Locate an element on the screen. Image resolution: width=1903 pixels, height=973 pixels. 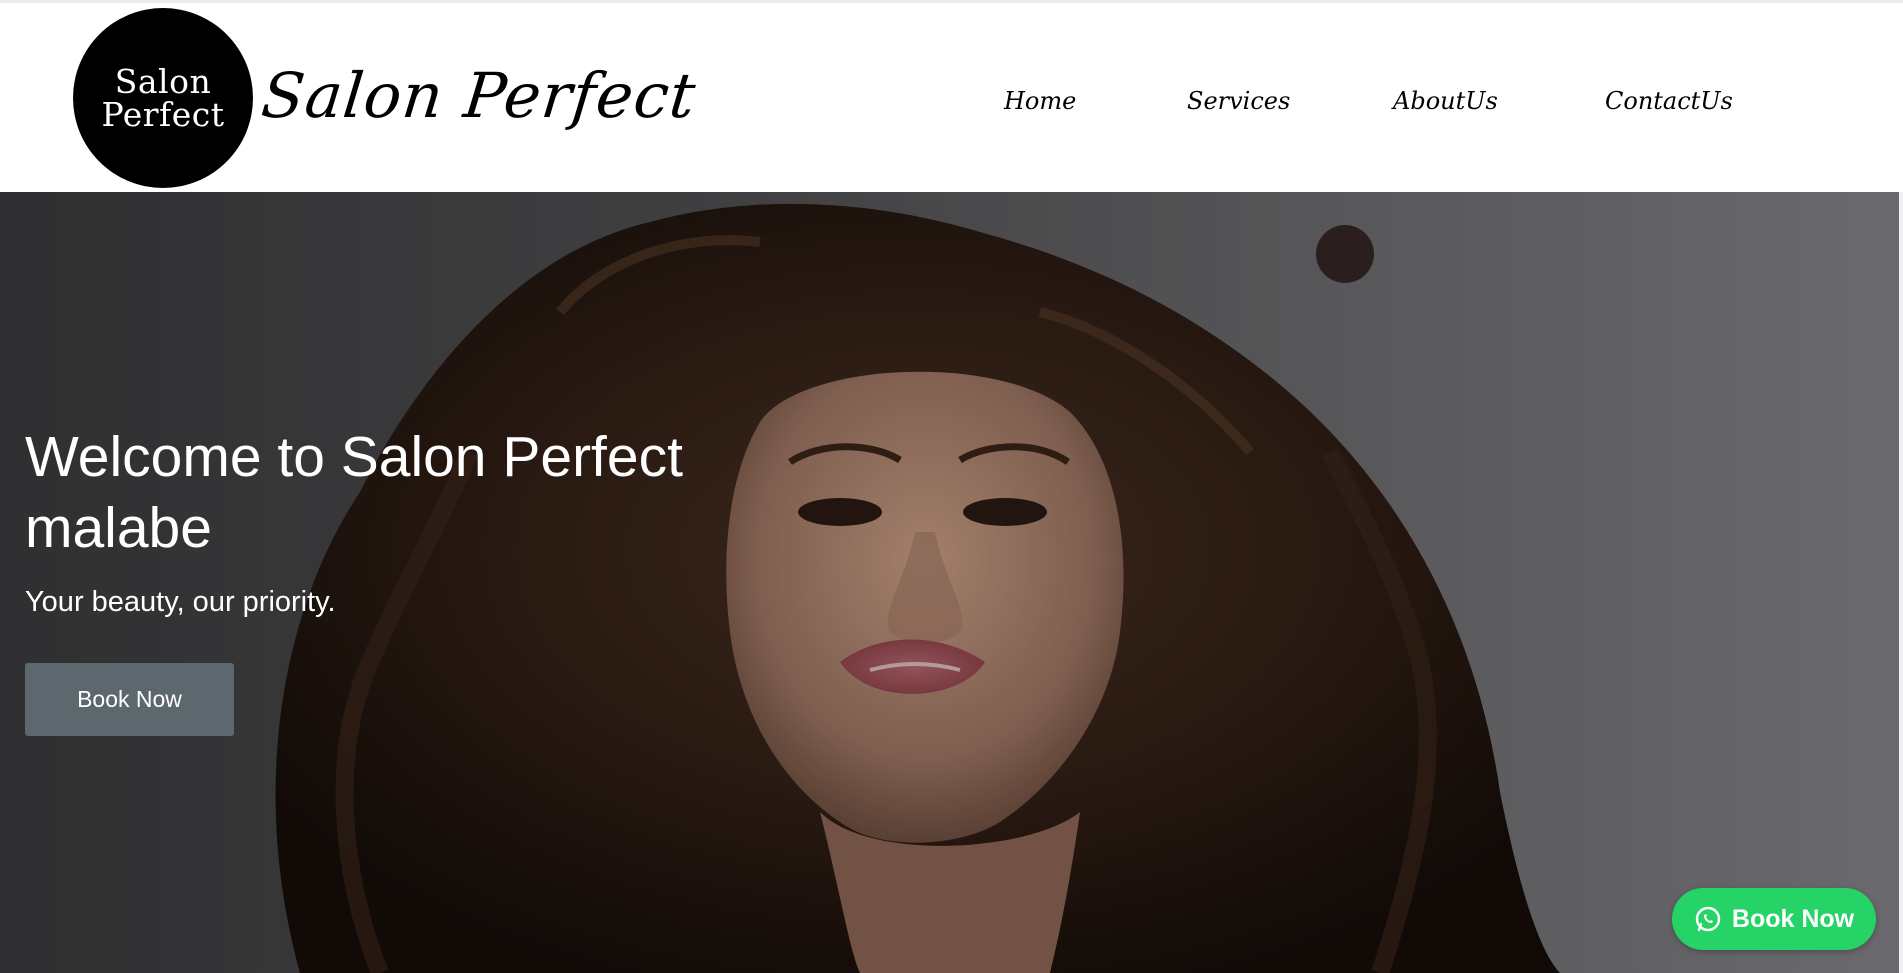
logo: Salon Perfect is located at coordinates (163, 98).